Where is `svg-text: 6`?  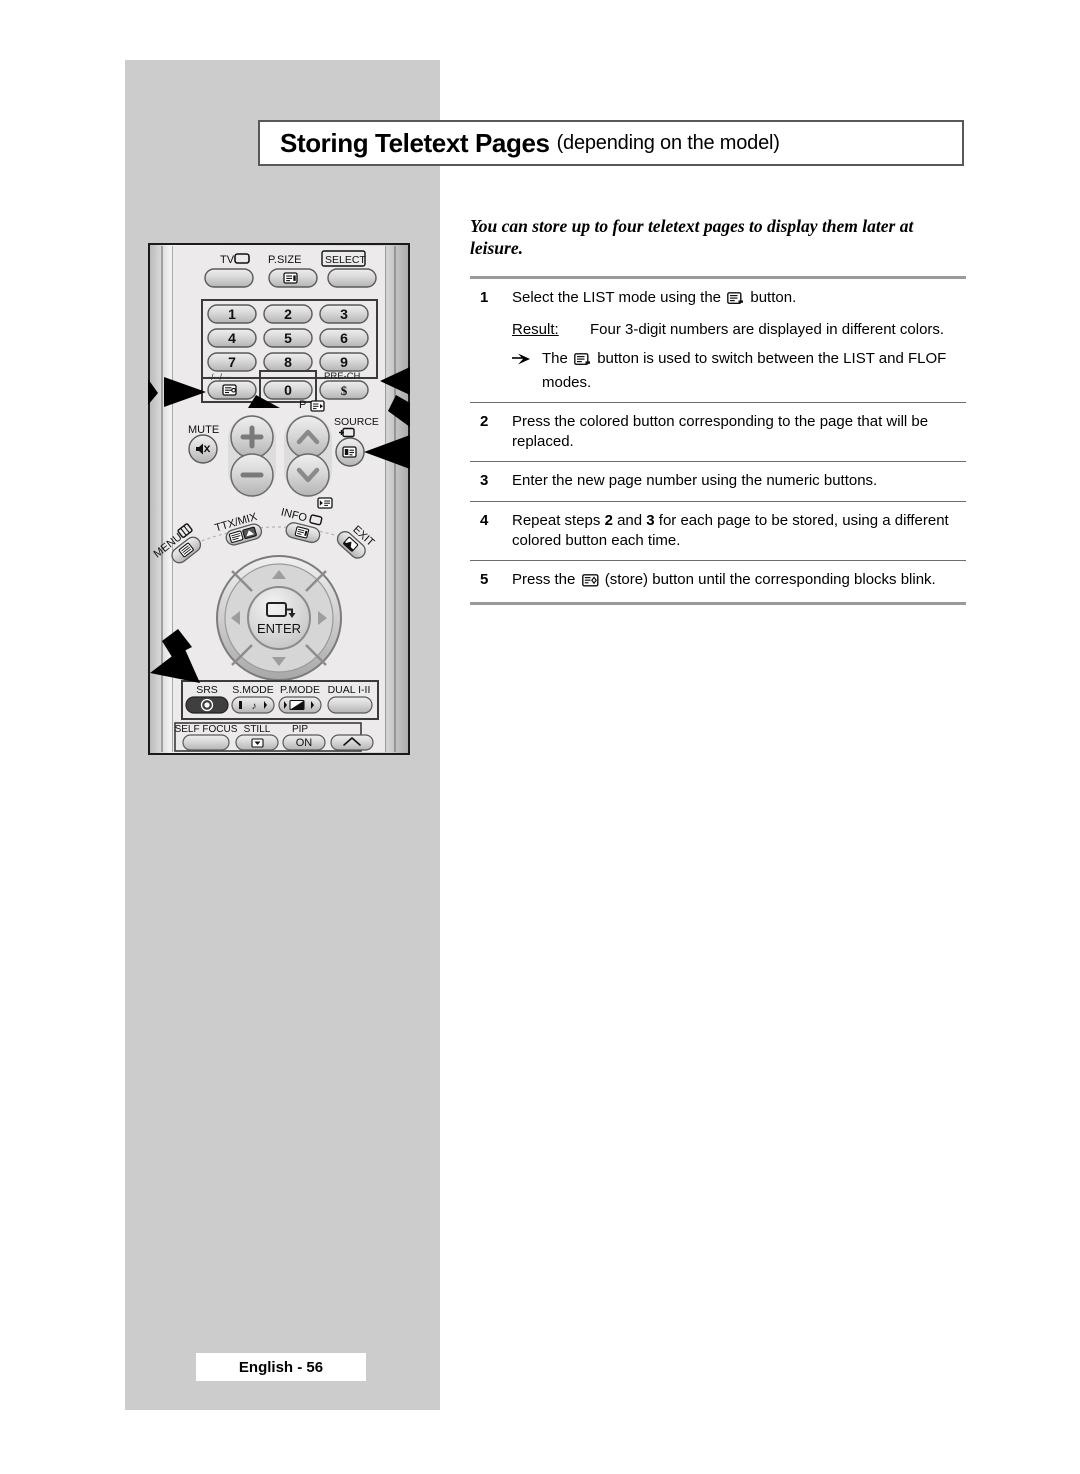
svg-text: 6 is located at coordinates (344, 338).